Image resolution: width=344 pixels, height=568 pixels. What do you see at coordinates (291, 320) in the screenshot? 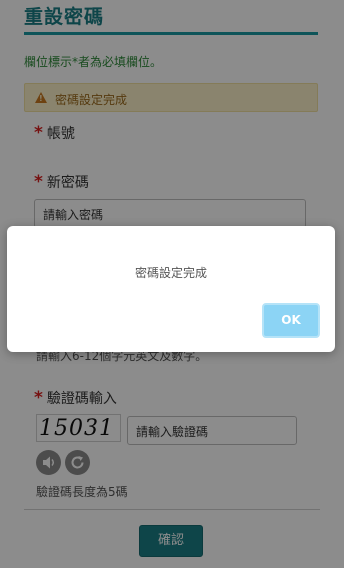
I see `ok-button: OK` at bounding box center [291, 320].